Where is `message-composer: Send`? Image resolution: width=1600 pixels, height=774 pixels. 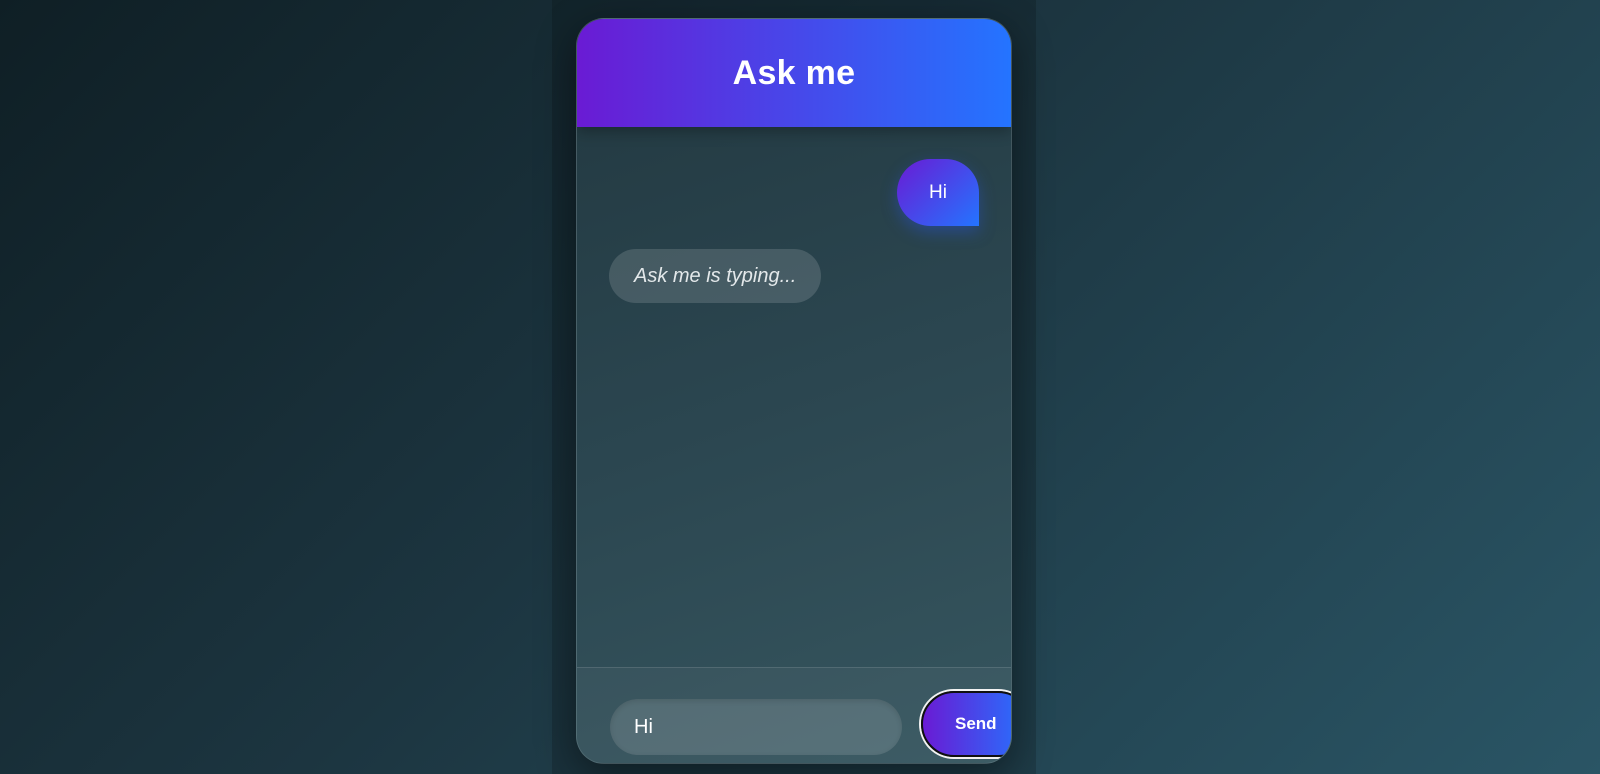
message-composer: Send is located at coordinates (794, 715).